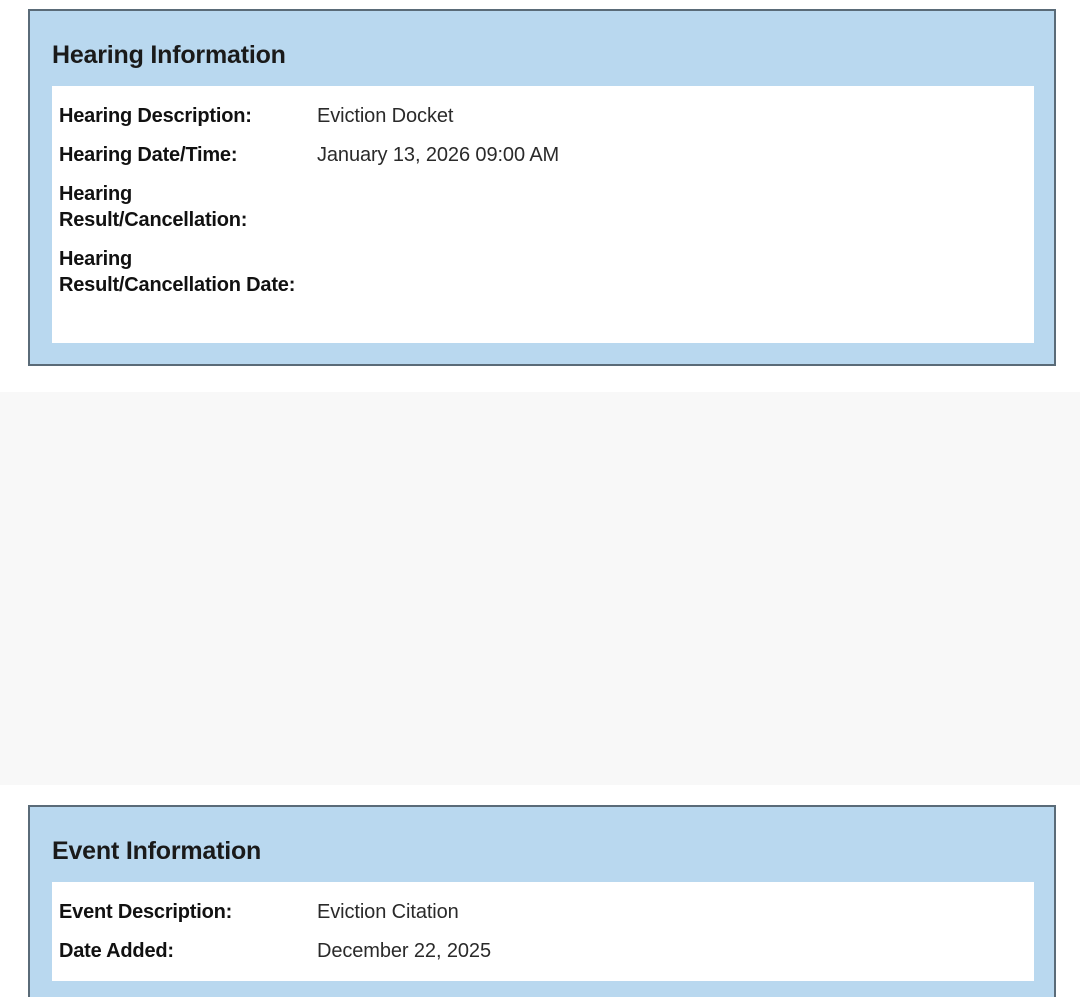 This screenshot has height=997, width=1080. Describe the element at coordinates (157, 851) in the screenshot. I see `event-information-title: Event Information` at that location.